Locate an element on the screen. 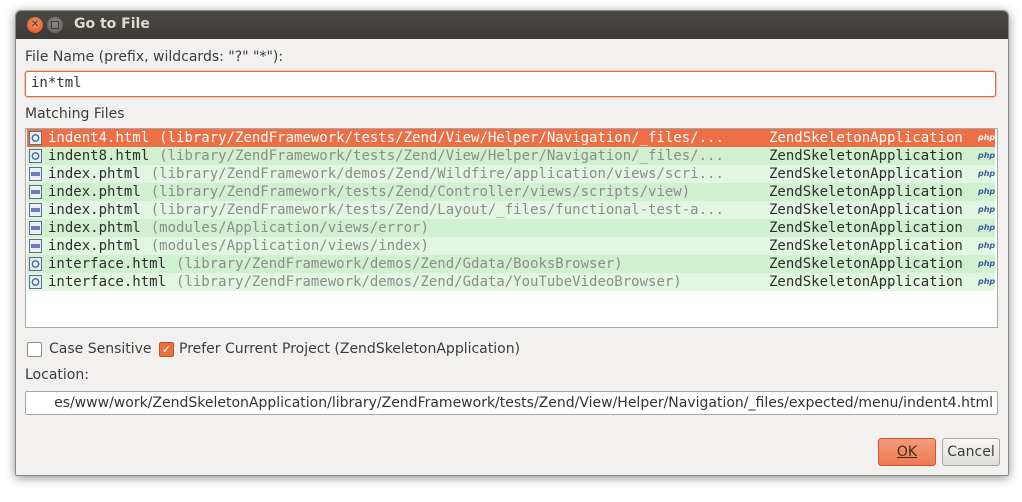 The height and width of the screenshot is (502, 1022). minimize-icon is located at coordinates (55, 25).